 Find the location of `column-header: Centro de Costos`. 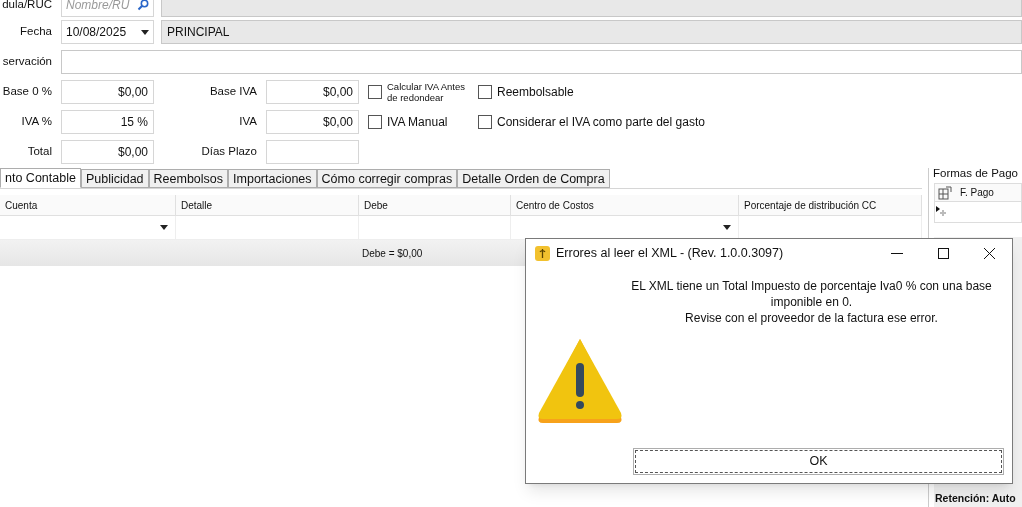

column-header: Centro de Costos is located at coordinates (625, 205).